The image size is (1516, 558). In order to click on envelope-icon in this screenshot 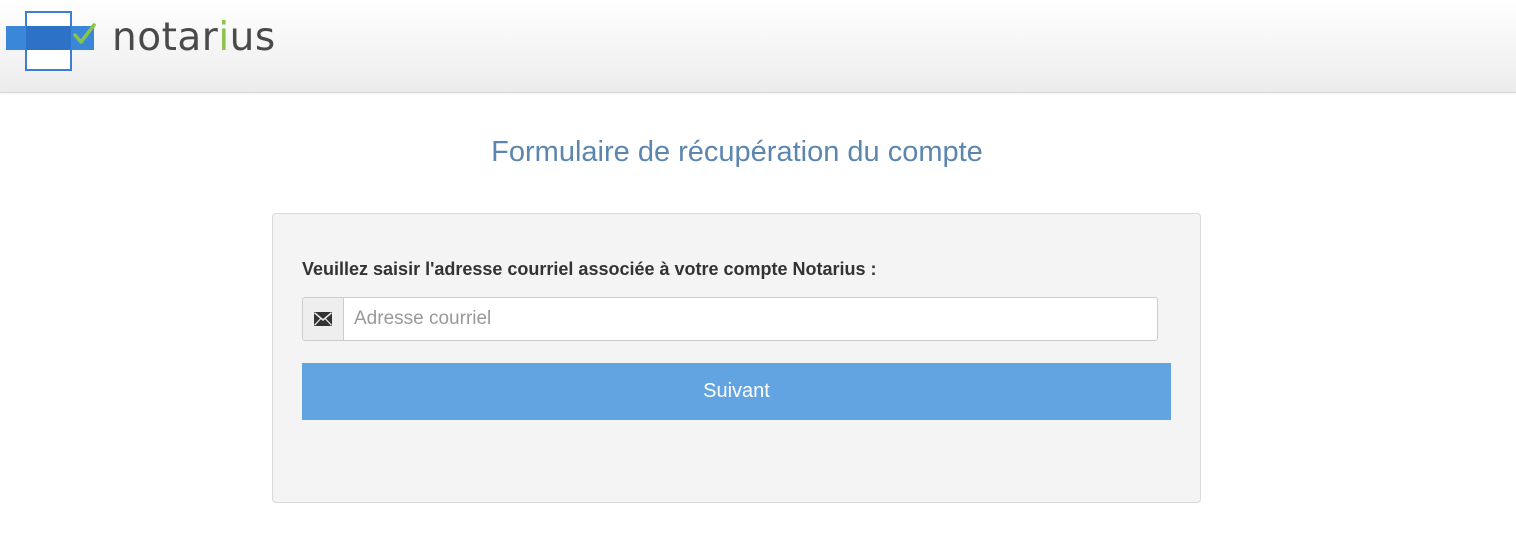, I will do `click(323, 319)`.